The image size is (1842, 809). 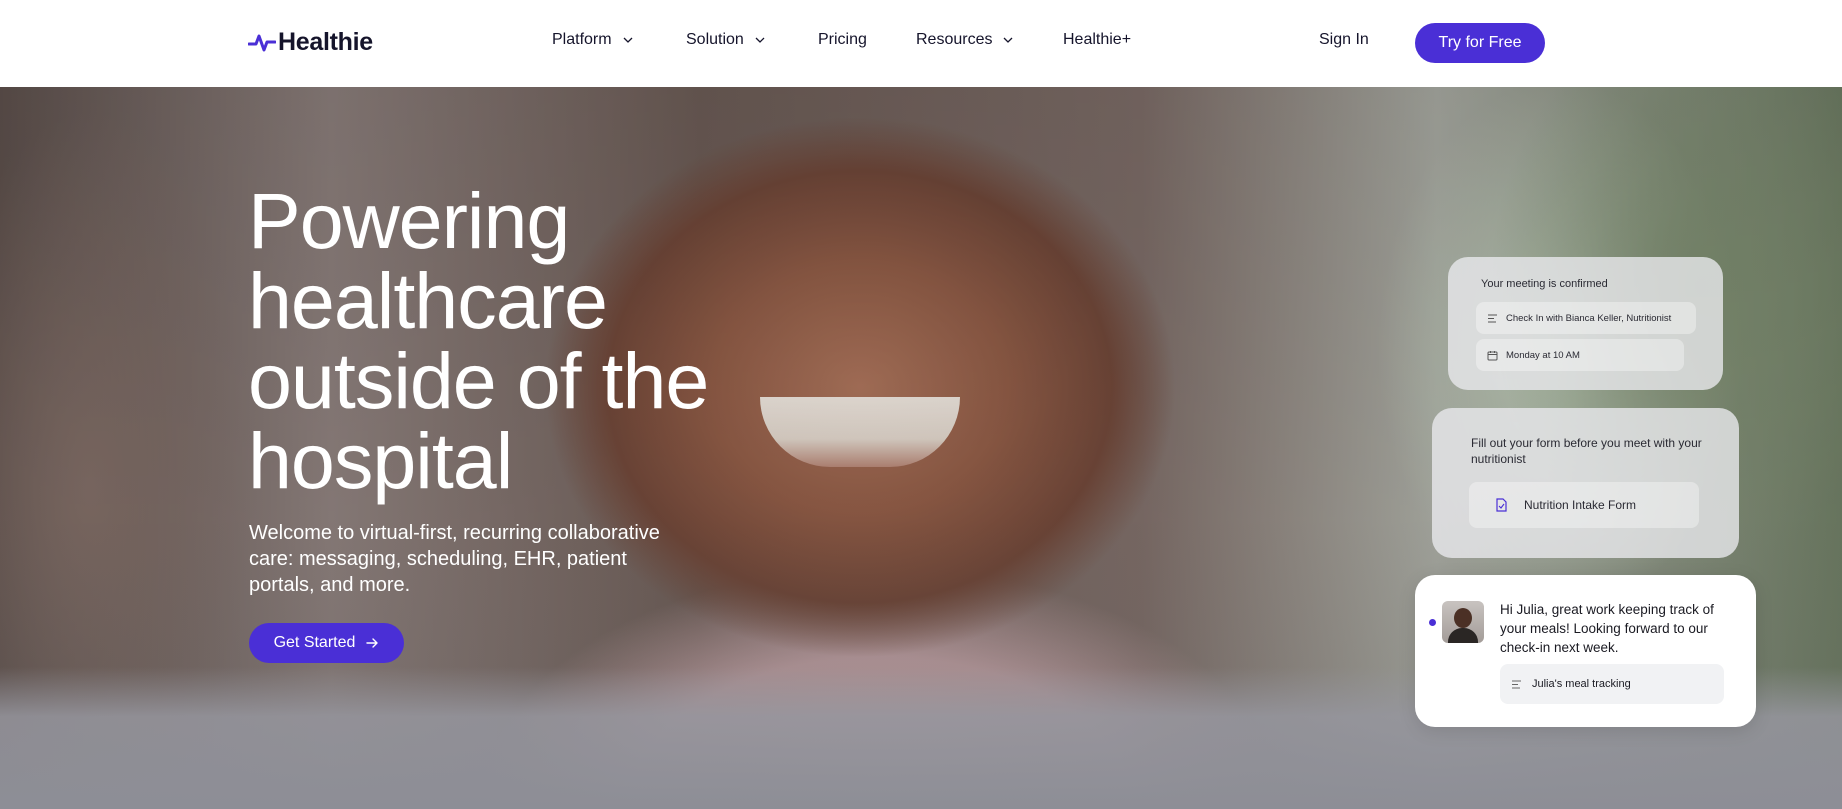 What do you see at coordinates (1344, 40) in the screenshot?
I see `sign-in-link: Sign In` at bounding box center [1344, 40].